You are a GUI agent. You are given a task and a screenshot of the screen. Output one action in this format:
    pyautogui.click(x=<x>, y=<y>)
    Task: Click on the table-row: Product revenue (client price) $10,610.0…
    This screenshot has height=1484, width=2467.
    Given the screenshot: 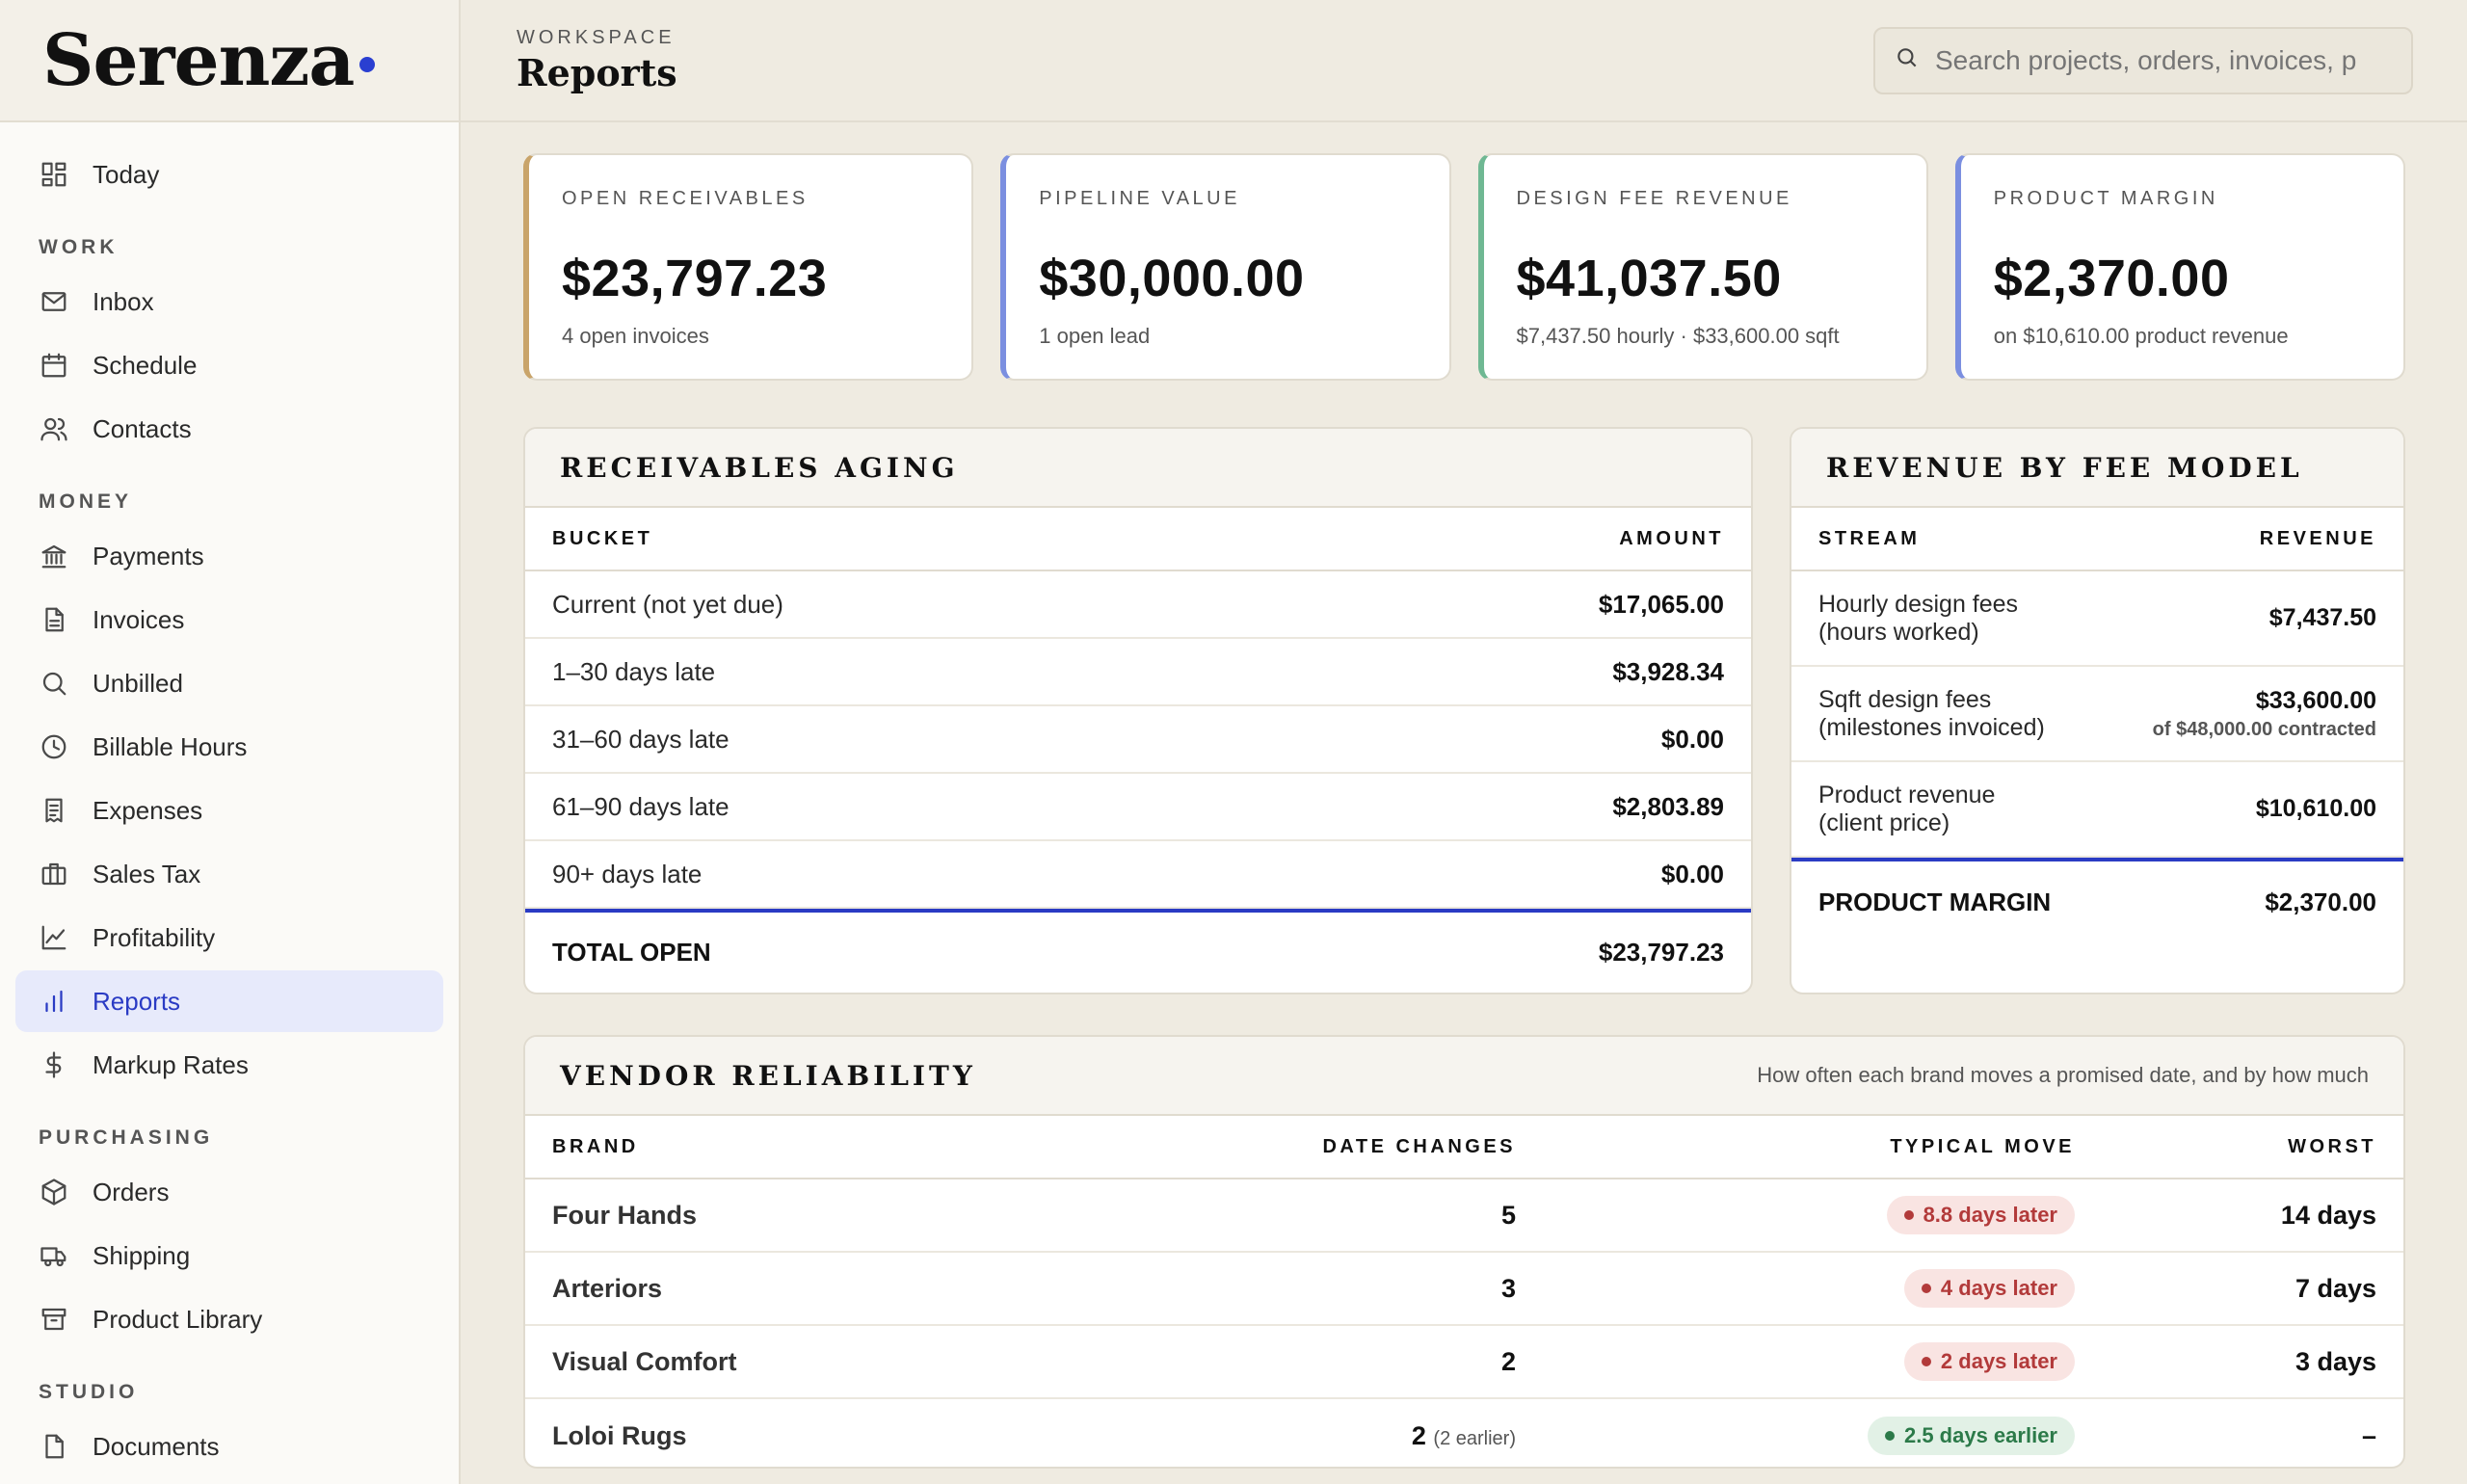 What is the action you would take?
    pyautogui.click(x=2097, y=810)
    